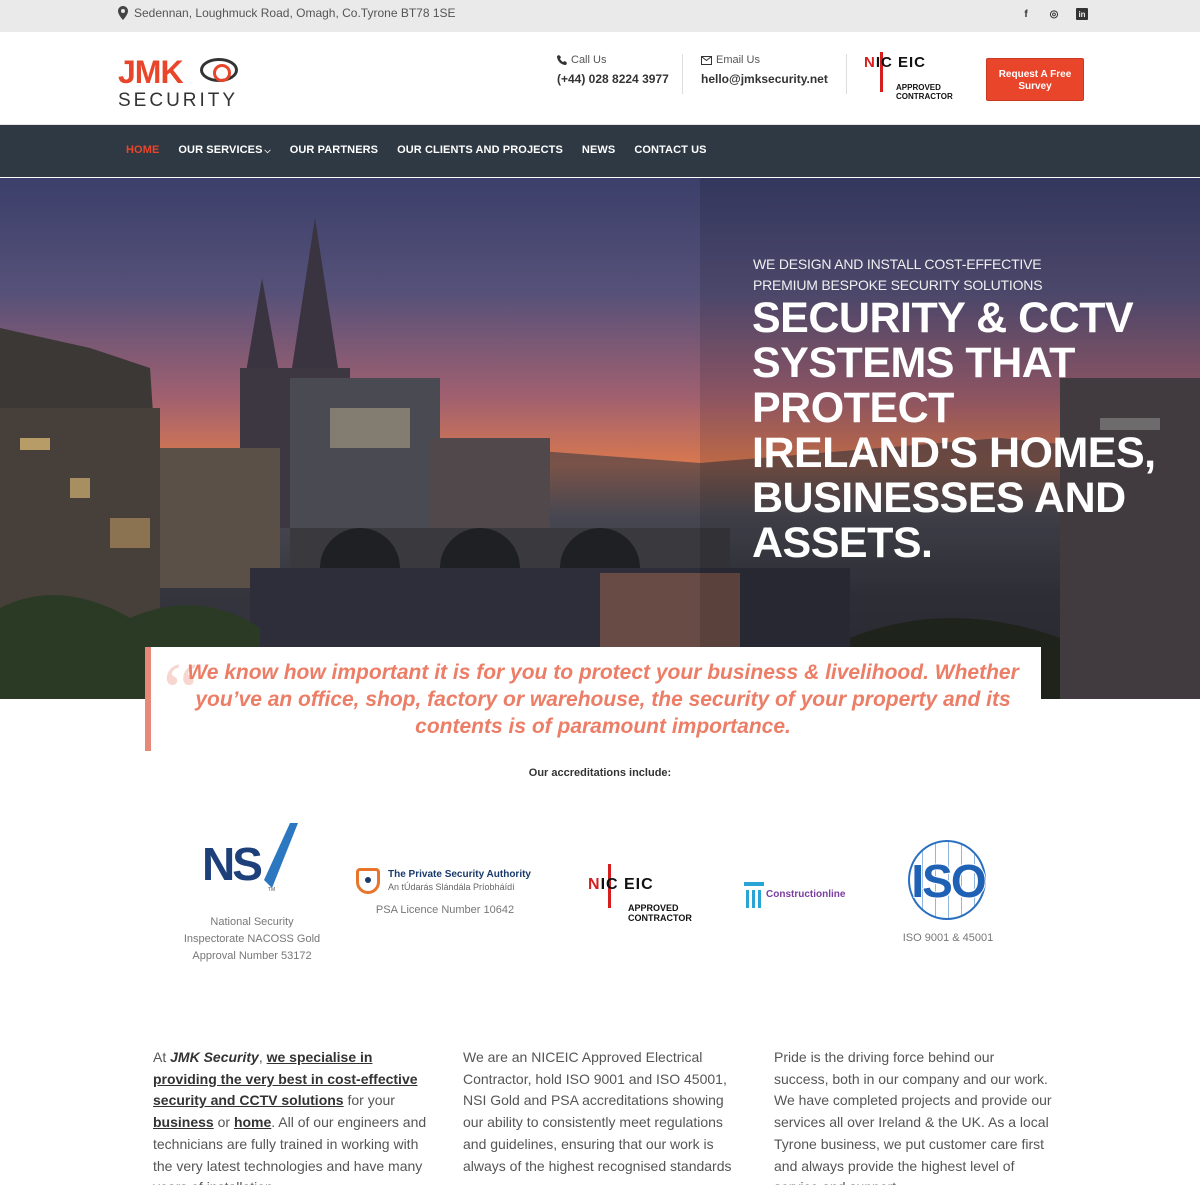  I want to click on constructionline-logo: Constructionline, so click(799, 895).